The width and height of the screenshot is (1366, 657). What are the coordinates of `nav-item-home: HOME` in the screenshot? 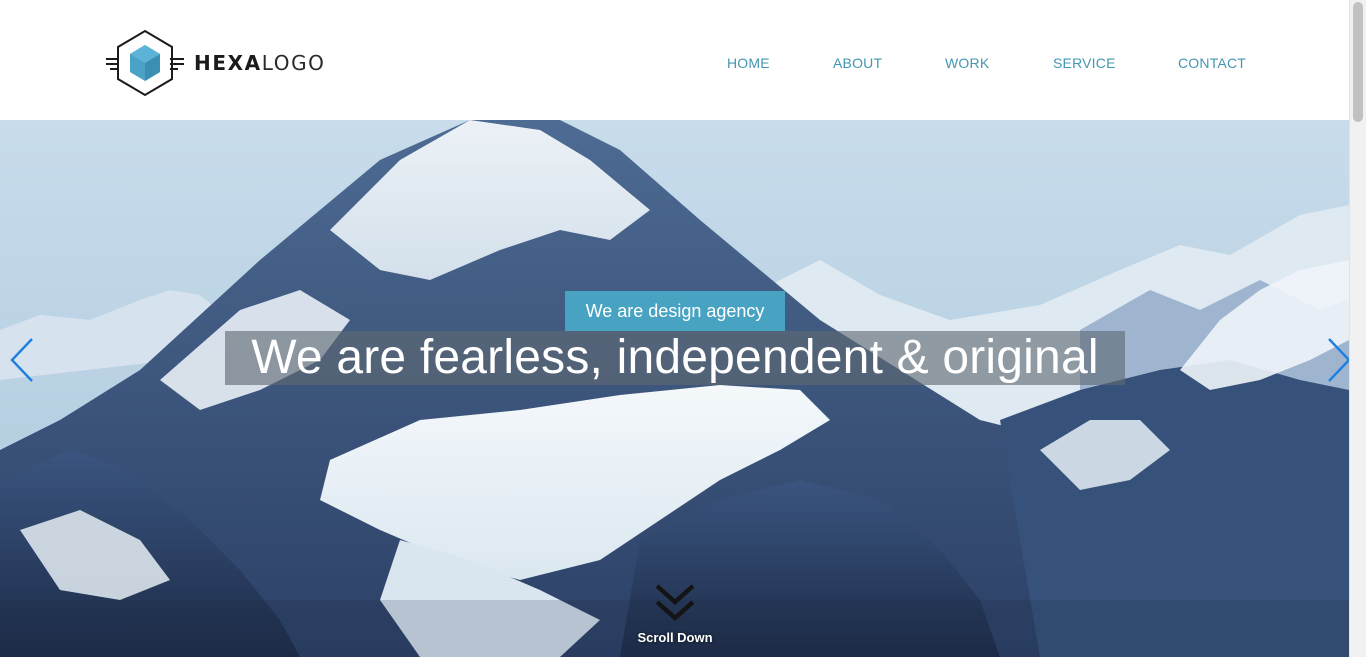 It's located at (748, 63).